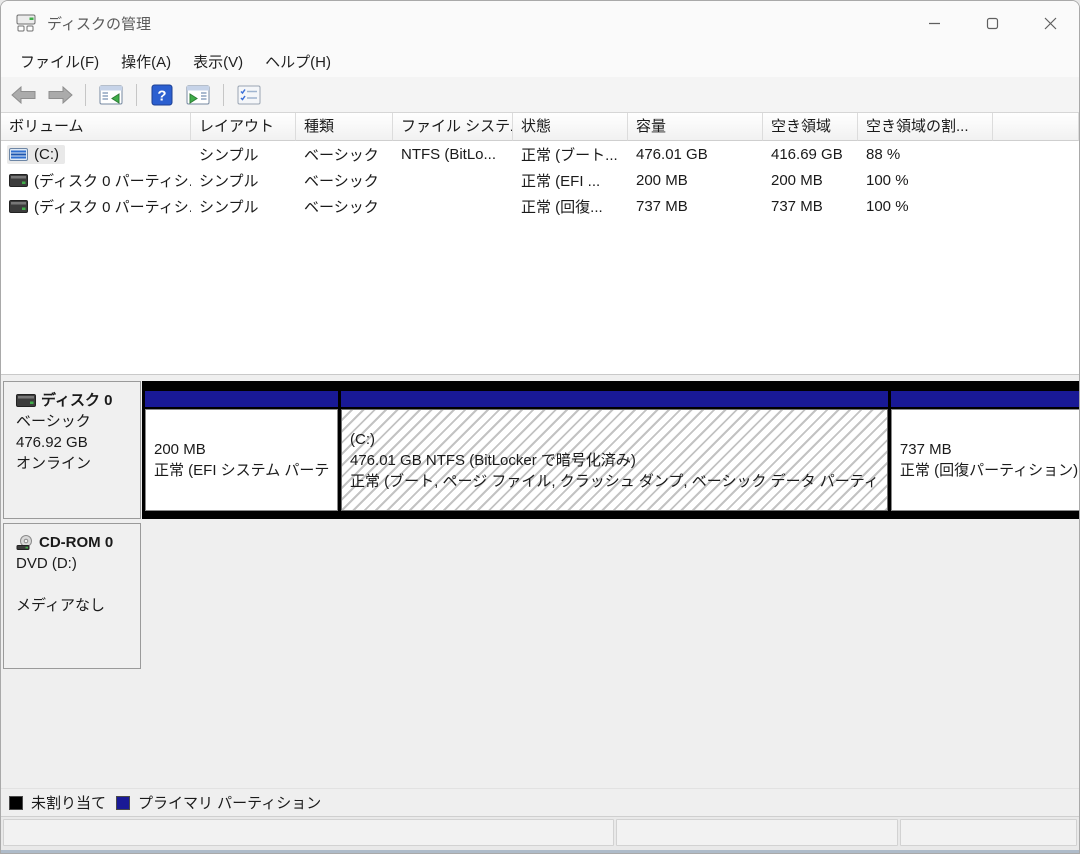 Image resolution: width=1080 pixels, height=854 pixels. Describe the element at coordinates (797, 180) in the screenshot. I see `cell-free: 200 MB` at that location.